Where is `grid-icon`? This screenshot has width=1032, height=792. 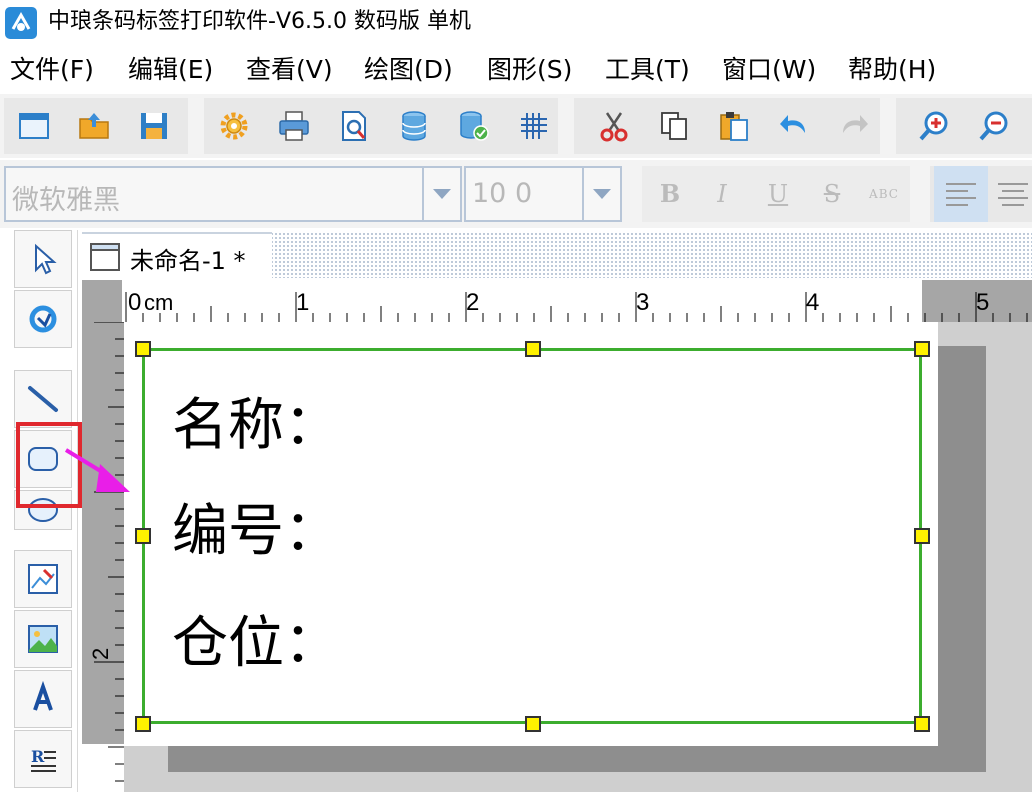 grid-icon is located at coordinates (534, 126).